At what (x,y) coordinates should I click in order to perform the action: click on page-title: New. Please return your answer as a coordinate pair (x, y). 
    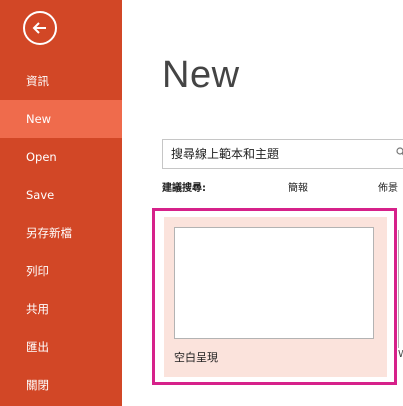
    Looking at the image, I should click on (201, 75).